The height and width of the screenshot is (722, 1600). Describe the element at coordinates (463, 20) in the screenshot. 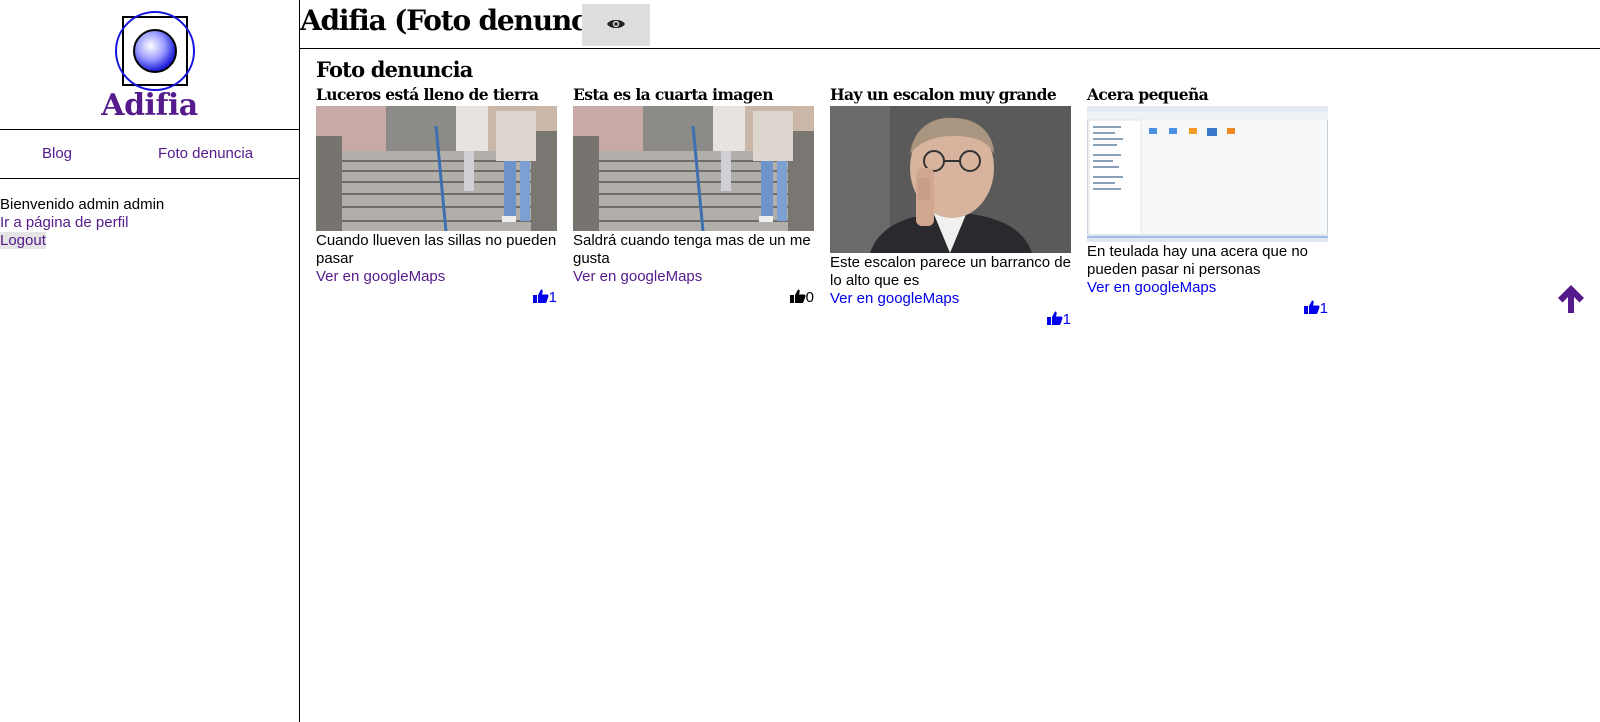

I see `page-title: Adifia (Foto denuncia)` at that location.